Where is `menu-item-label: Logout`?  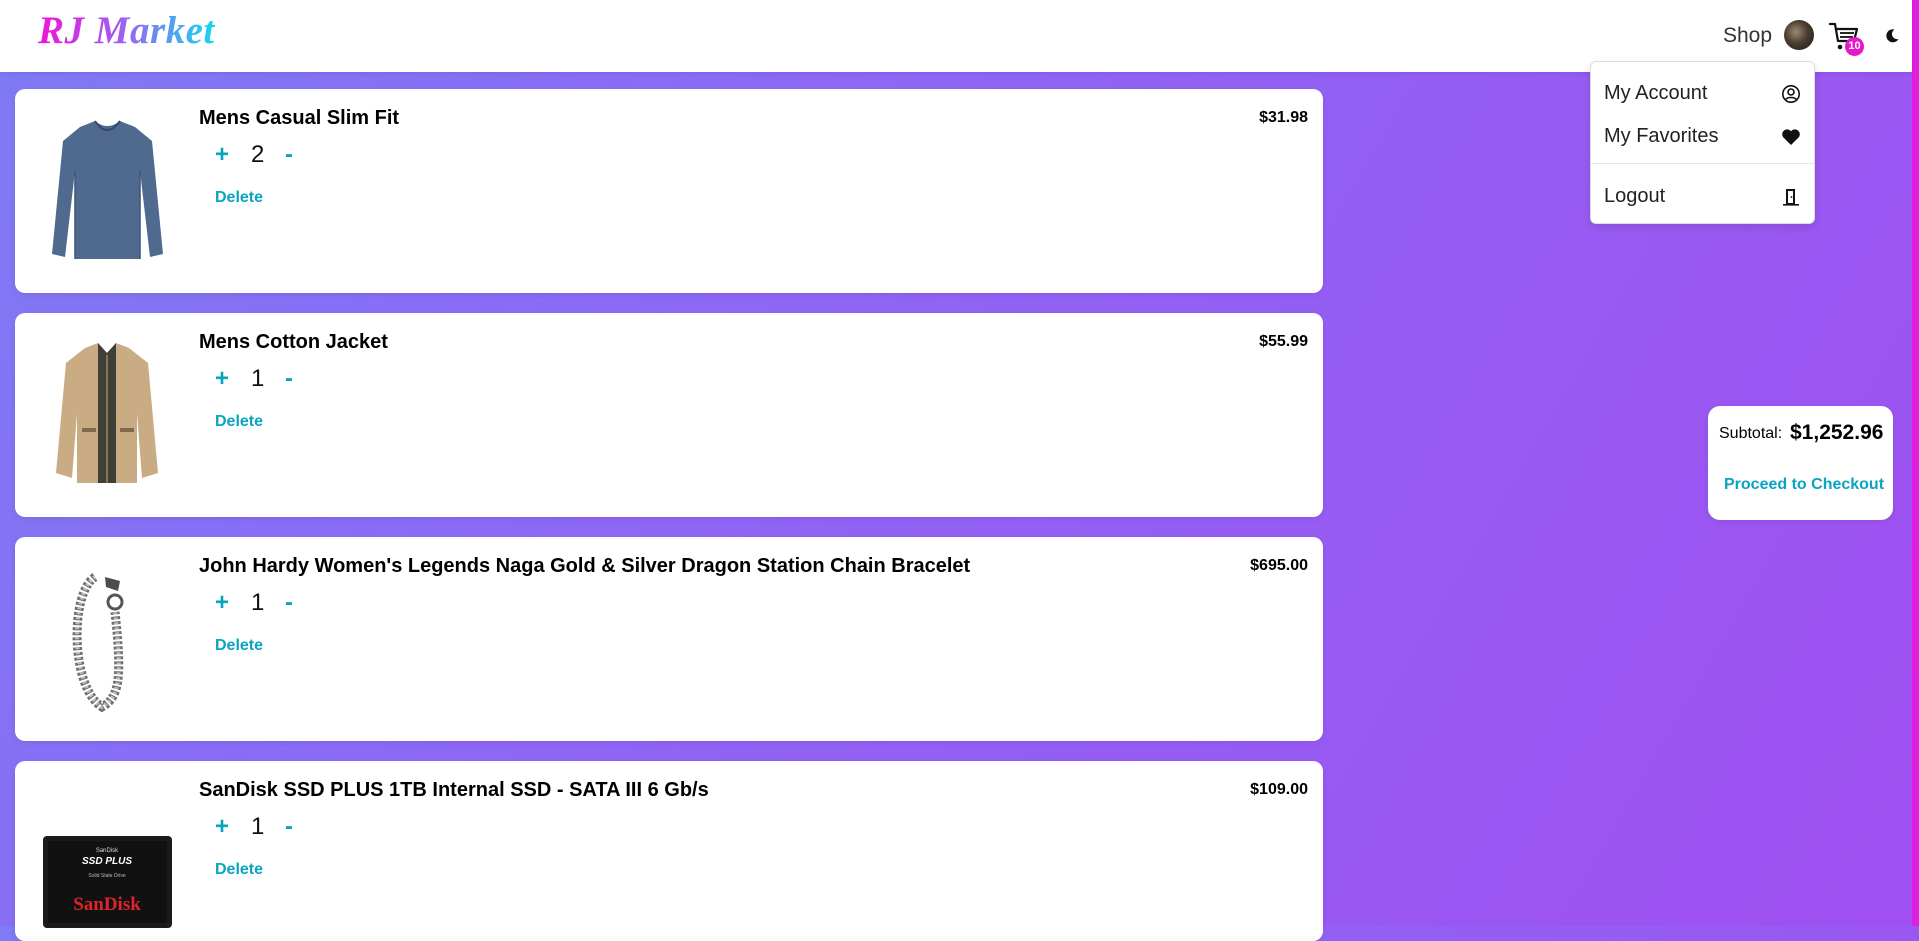 menu-item-label: Logout is located at coordinates (1635, 196).